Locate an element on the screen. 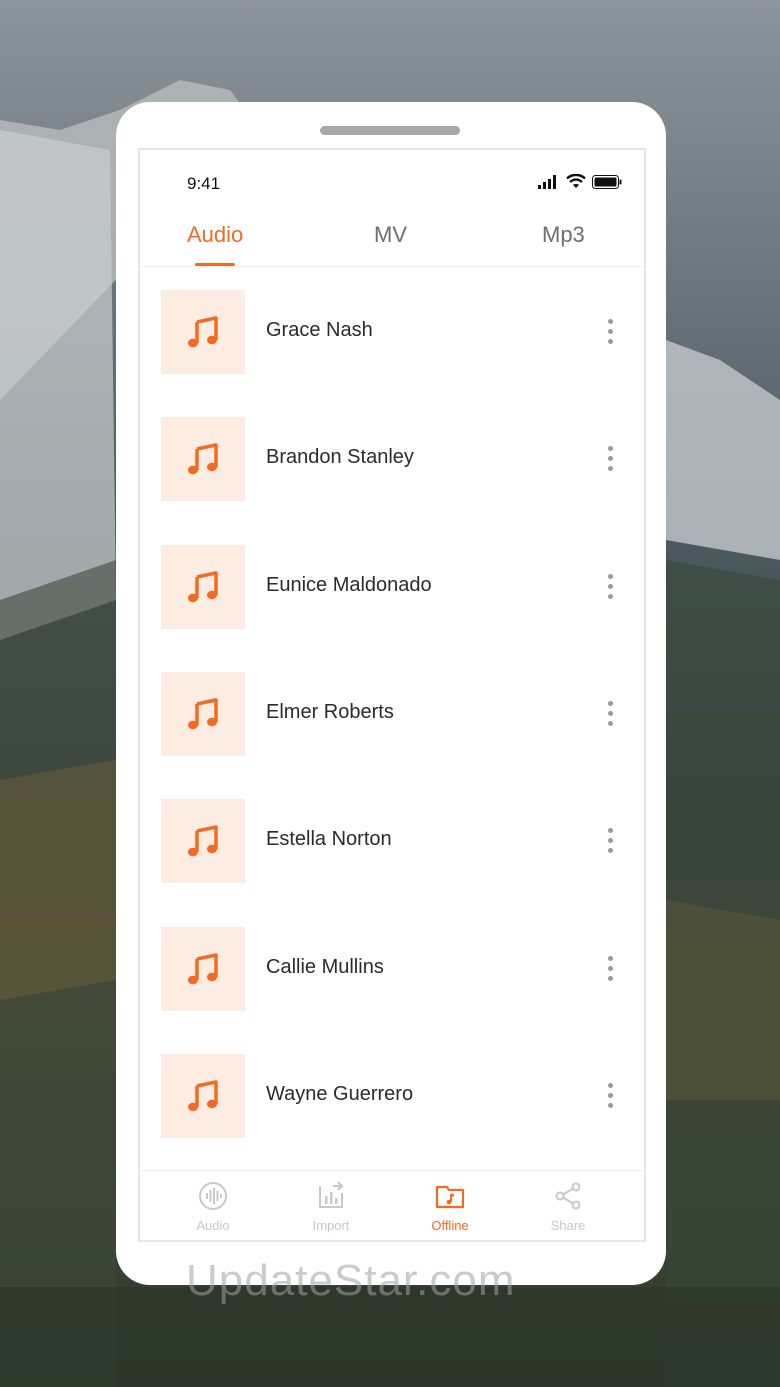  music-folder-icon is located at coordinates (450, 1197).